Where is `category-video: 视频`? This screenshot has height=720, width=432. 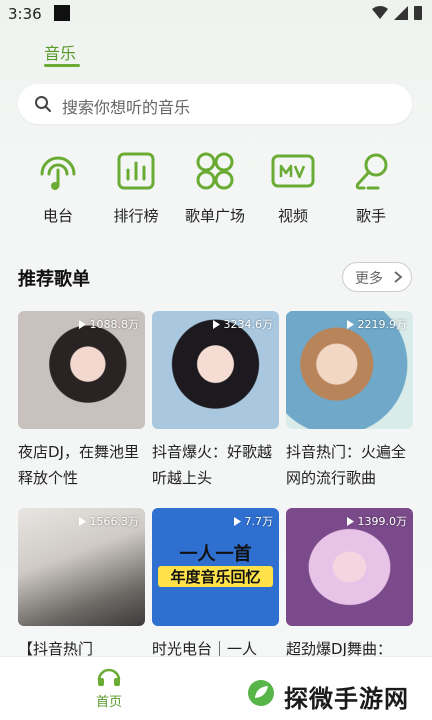 category-video: 视频 is located at coordinates (293, 190).